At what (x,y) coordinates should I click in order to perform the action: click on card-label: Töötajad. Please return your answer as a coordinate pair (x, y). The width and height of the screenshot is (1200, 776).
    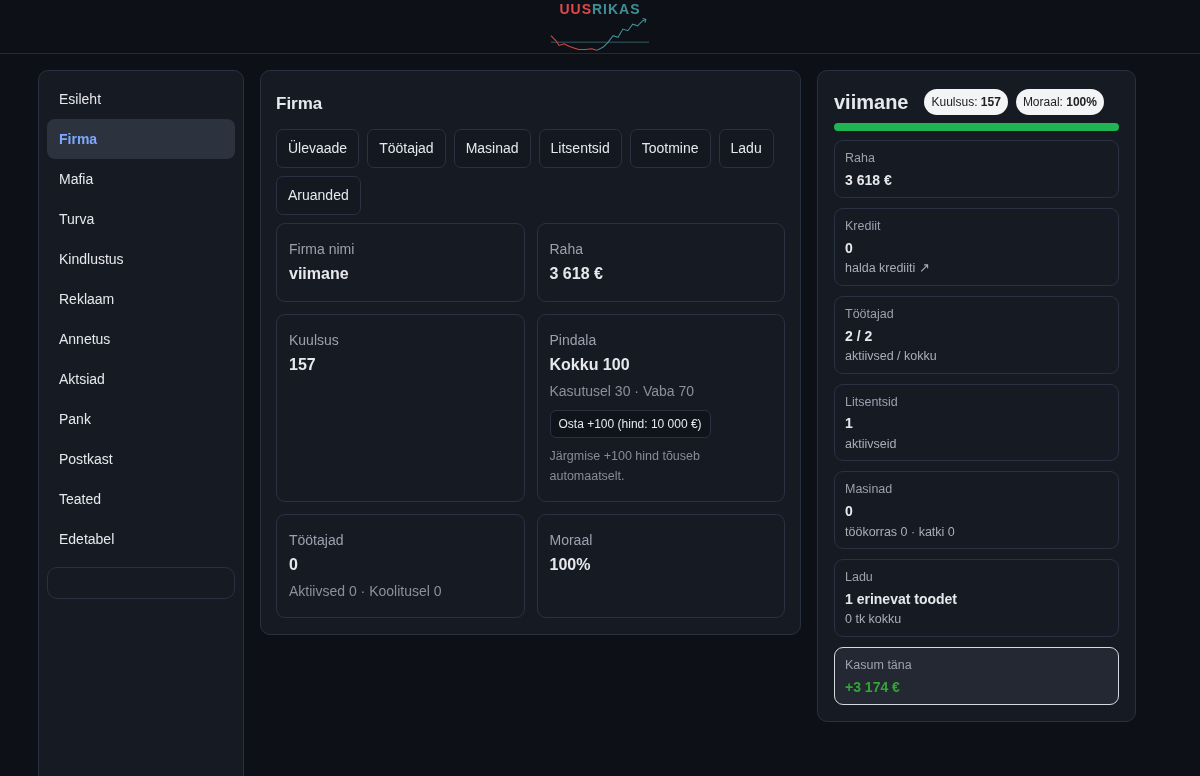
    Looking at the image, I should click on (317, 540).